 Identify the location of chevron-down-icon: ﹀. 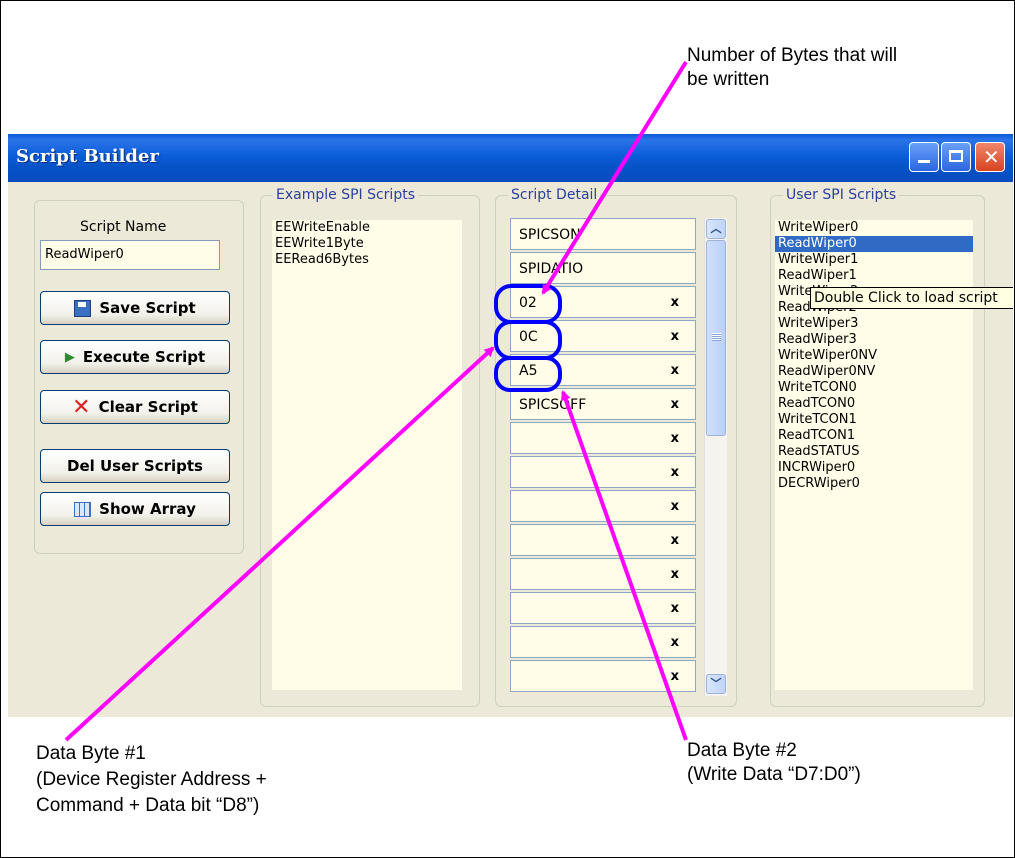
(716, 684).